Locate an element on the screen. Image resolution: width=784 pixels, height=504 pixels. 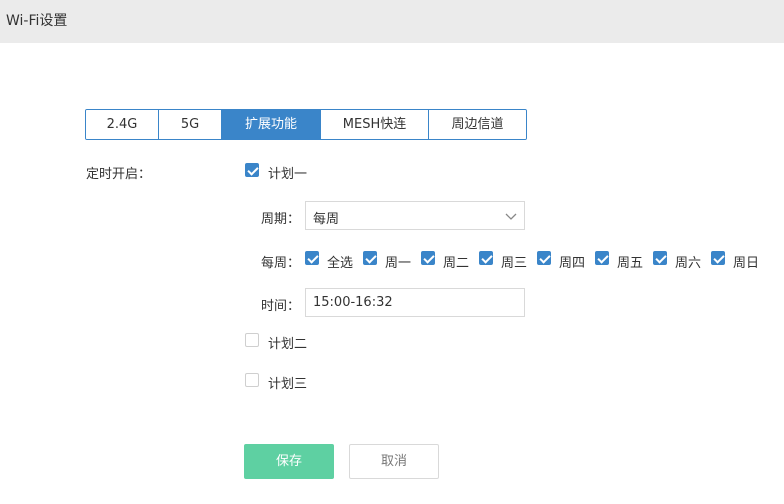
weekly-label: 每周： is located at coordinates (281, 263).